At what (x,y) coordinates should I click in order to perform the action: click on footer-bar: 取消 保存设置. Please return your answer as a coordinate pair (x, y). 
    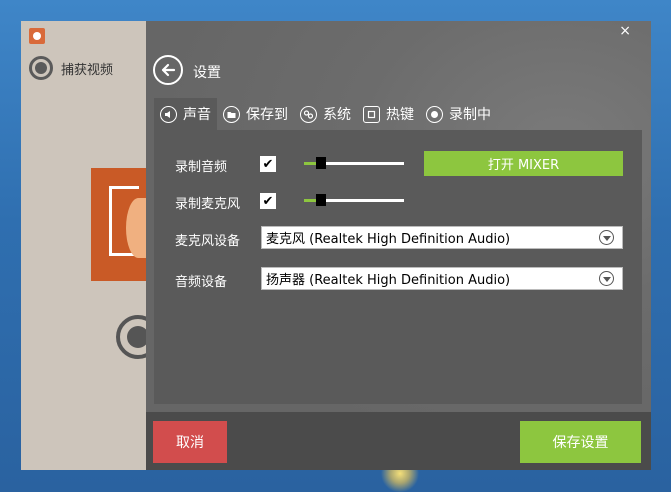
    Looking at the image, I should click on (398, 441).